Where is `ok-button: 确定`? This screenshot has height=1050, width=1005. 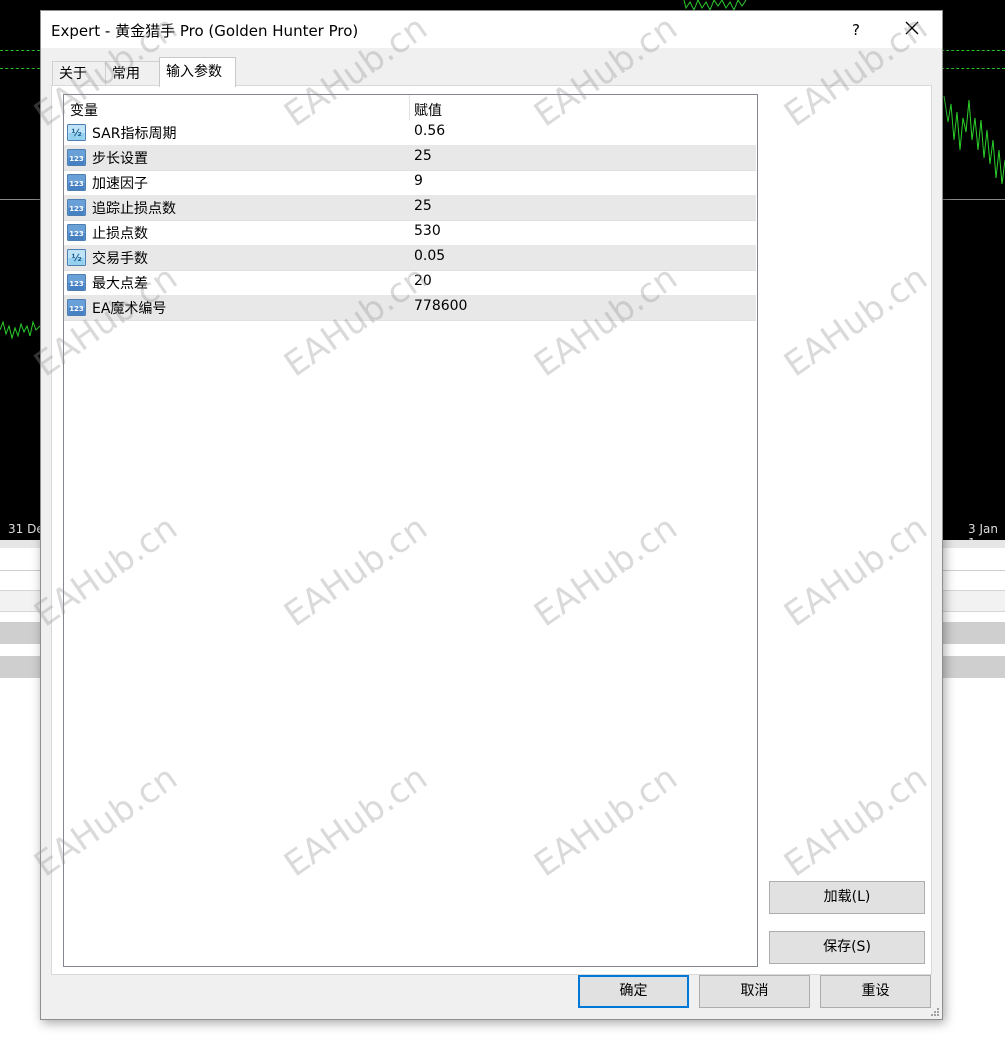 ok-button: 确定 is located at coordinates (633, 991).